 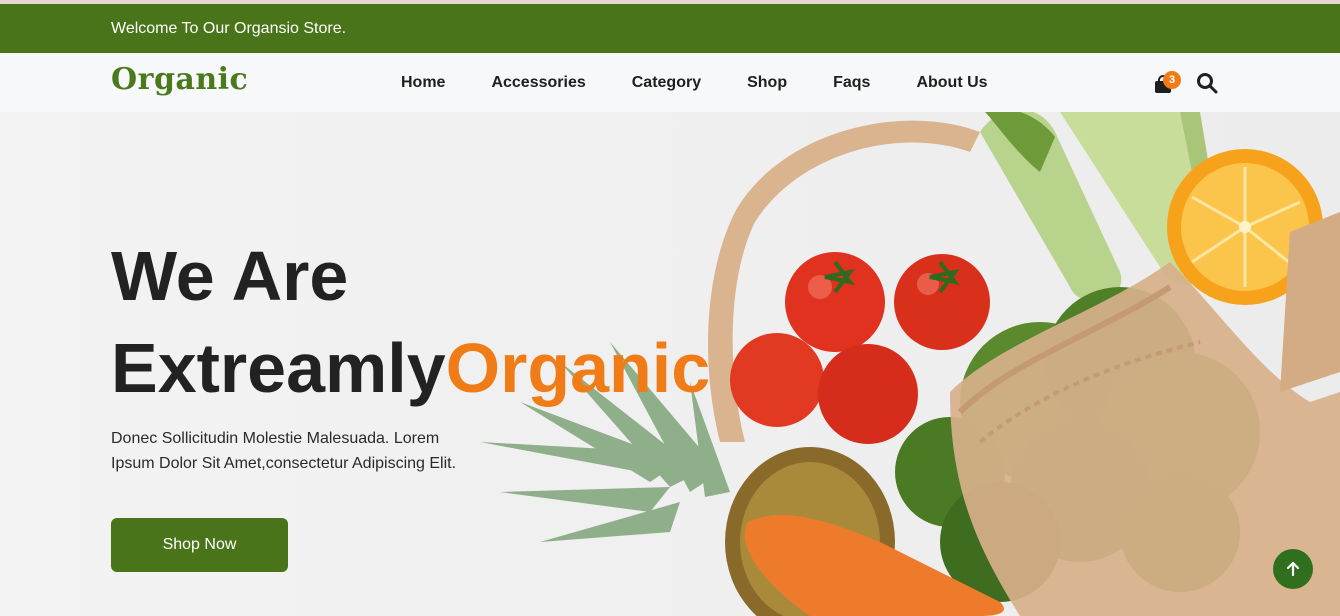 I want to click on nav-shop: Shop, so click(x=767, y=83).